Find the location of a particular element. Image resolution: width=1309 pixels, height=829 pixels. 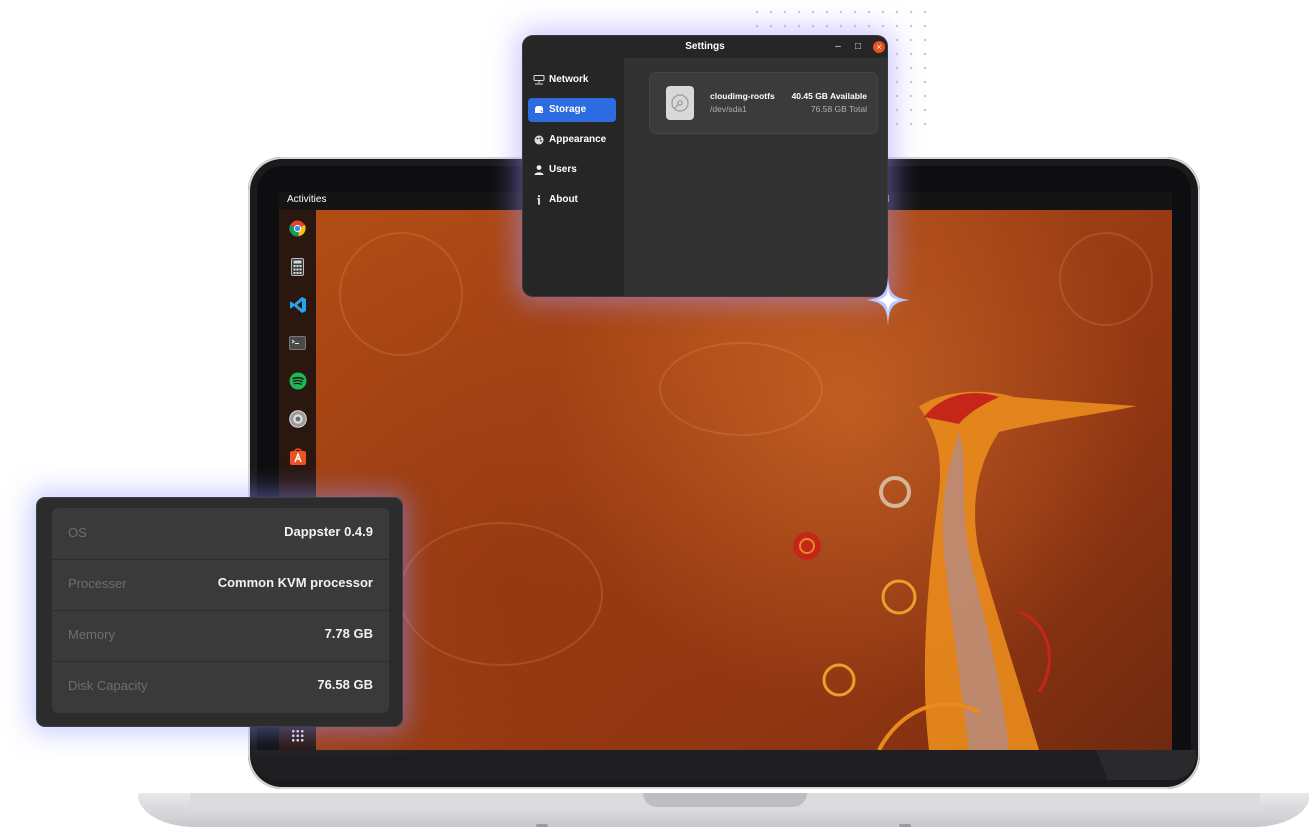

laptop-bezel is located at coordinates (682, 765).